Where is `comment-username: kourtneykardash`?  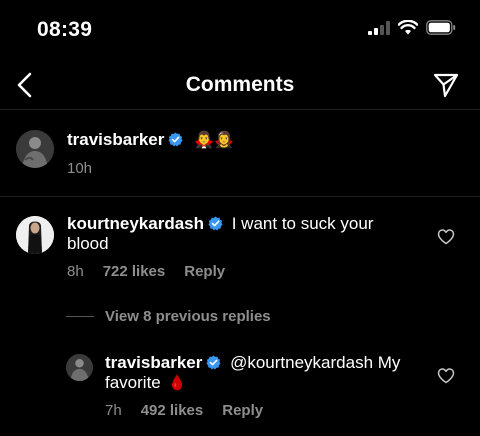
comment-username: kourtneykardash is located at coordinates (135, 223).